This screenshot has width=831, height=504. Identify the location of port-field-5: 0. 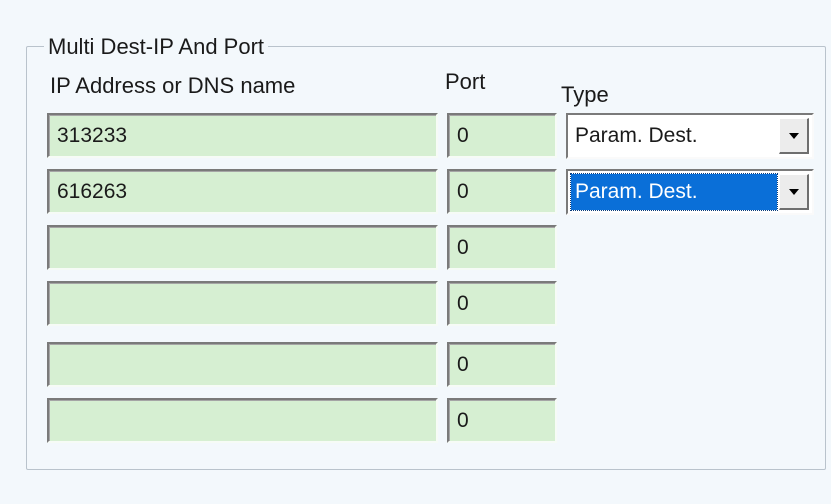
(502, 364).